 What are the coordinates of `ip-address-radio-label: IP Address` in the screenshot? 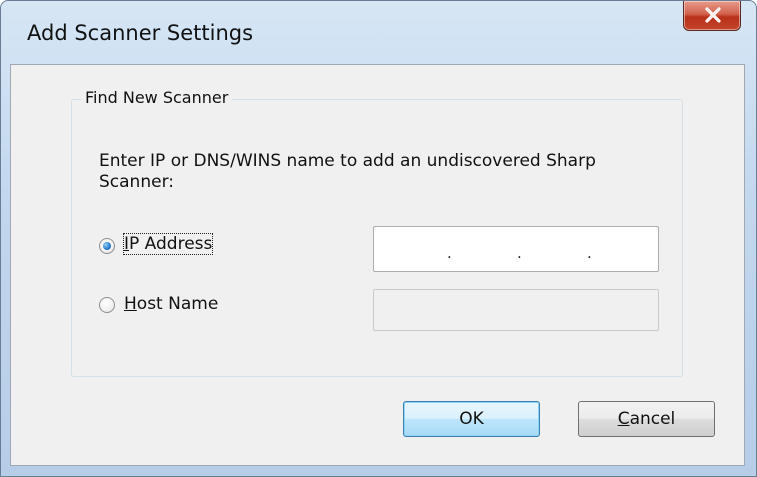 It's located at (168, 244).